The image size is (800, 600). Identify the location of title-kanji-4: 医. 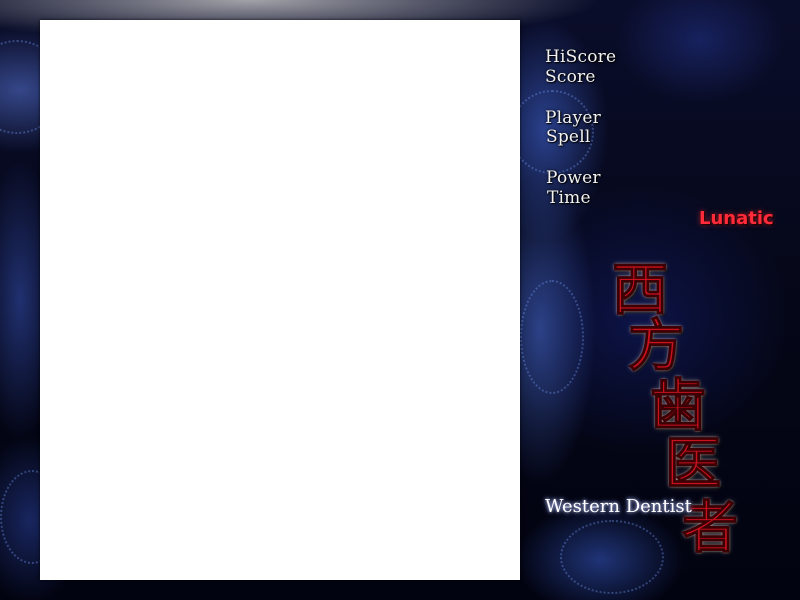
(693, 464).